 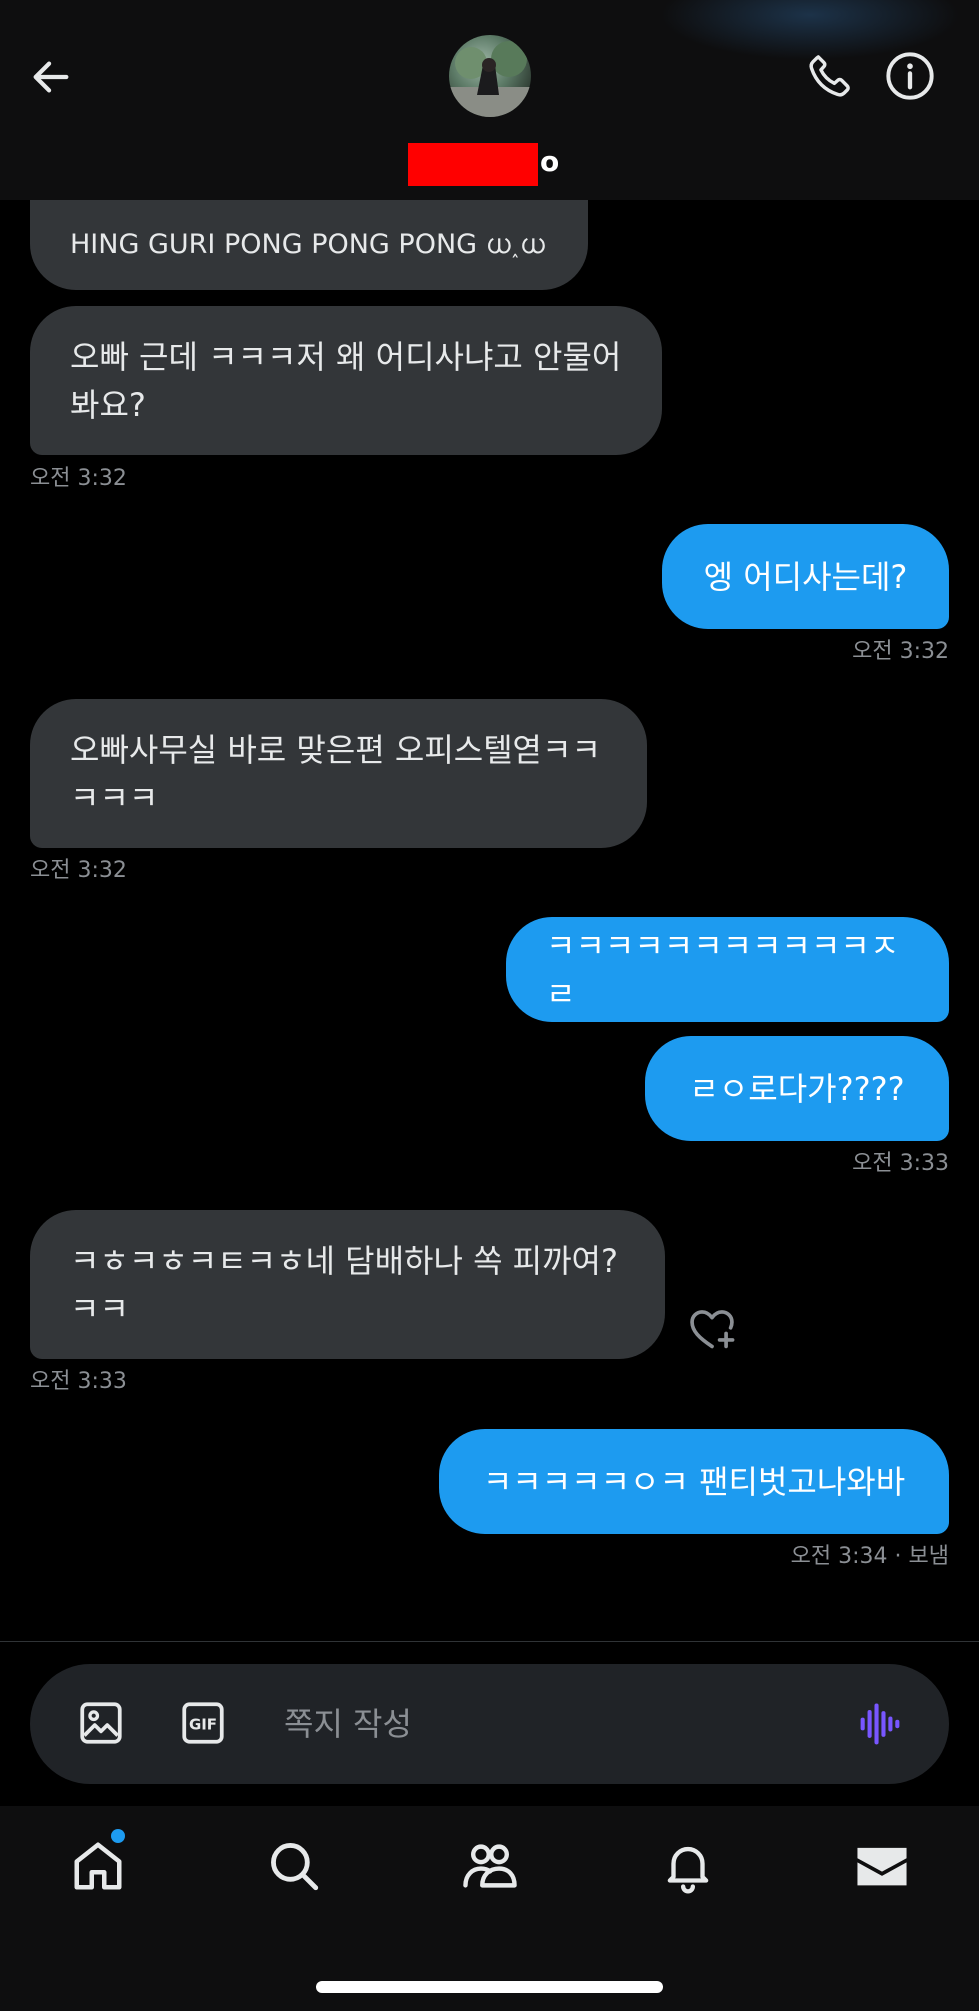 I want to click on bell-icon, so click(x=688, y=1870).